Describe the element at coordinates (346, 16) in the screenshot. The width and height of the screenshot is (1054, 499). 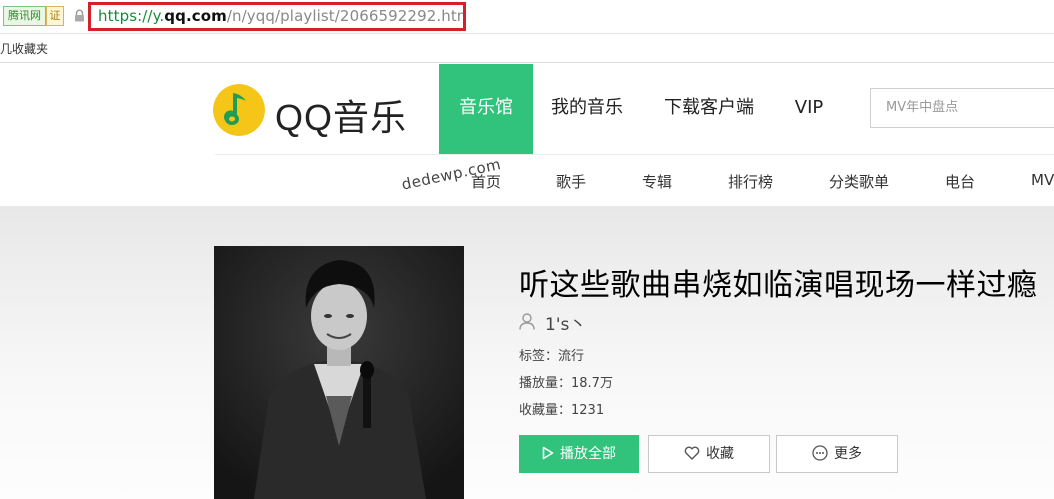
I see `url-path: /n/yqq/playlist/2066592292.html` at that location.